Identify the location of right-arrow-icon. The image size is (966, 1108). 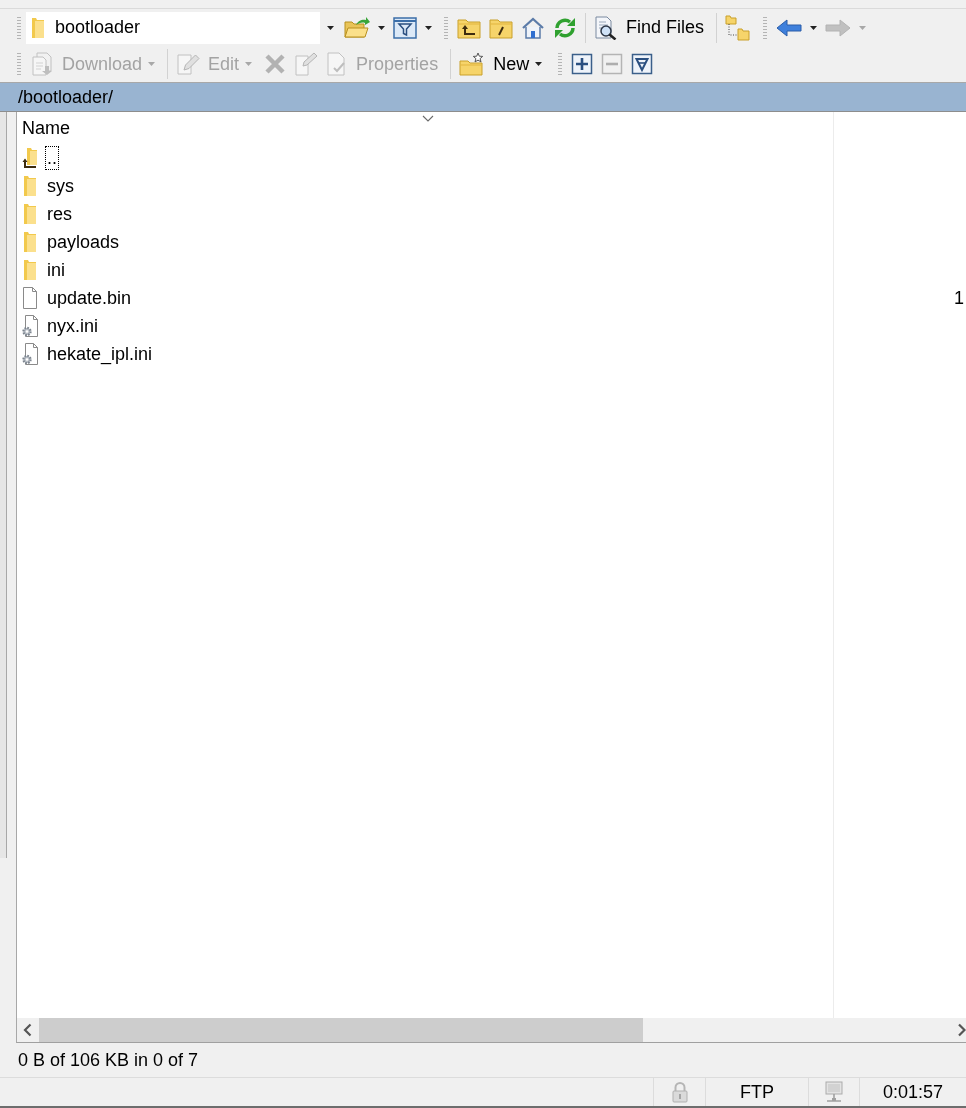
(838, 27).